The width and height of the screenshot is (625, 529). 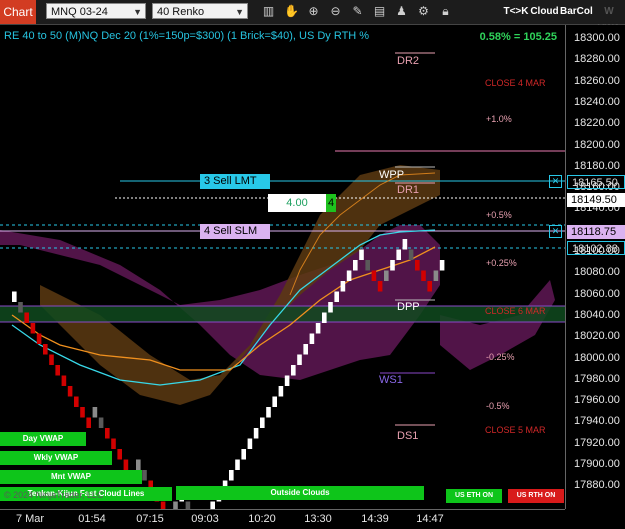 What do you see at coordinates (268, 11) in the screenshot?
I see `bar-chart-icon: ▥` at bounding box center [268, 11].